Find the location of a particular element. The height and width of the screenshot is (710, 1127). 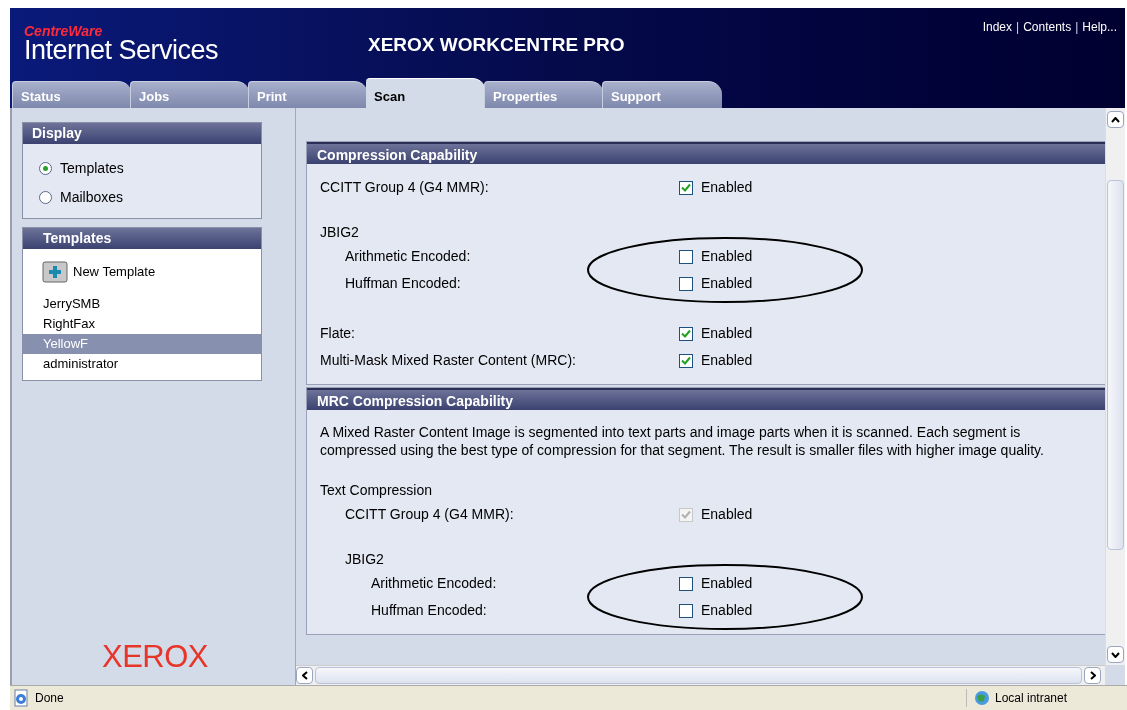

scroll-up-button is located at coordinates (1115, 119).